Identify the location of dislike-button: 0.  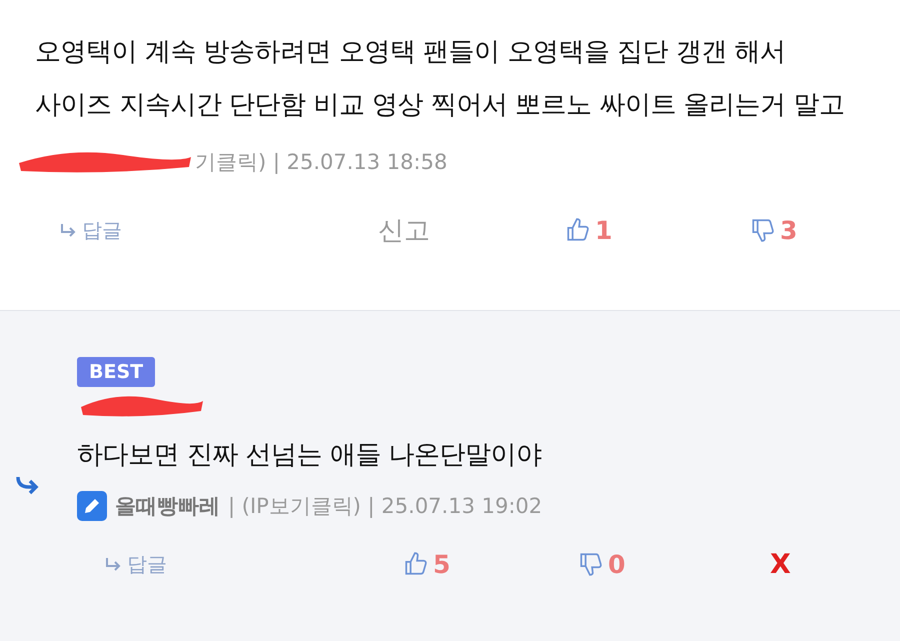
(602, 564).